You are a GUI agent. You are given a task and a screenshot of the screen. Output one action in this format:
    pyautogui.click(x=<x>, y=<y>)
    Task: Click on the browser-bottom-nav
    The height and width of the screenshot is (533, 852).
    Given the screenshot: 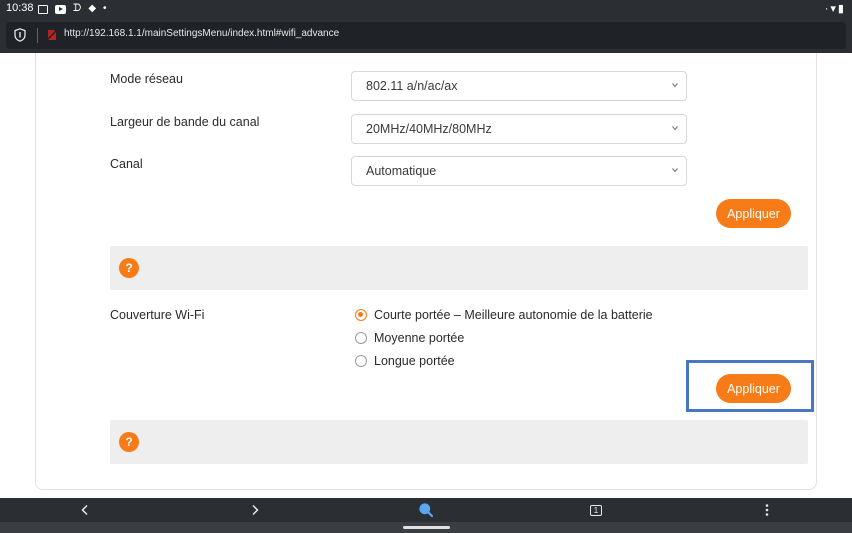 What is the action you would take?
    pyautogui.click(x=426, y=510)
    